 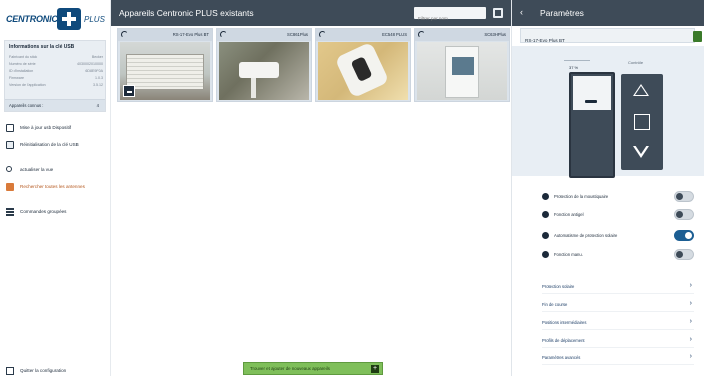 I want to click on device-card-header: EC548 PLUS, so click(x=363, y=35).